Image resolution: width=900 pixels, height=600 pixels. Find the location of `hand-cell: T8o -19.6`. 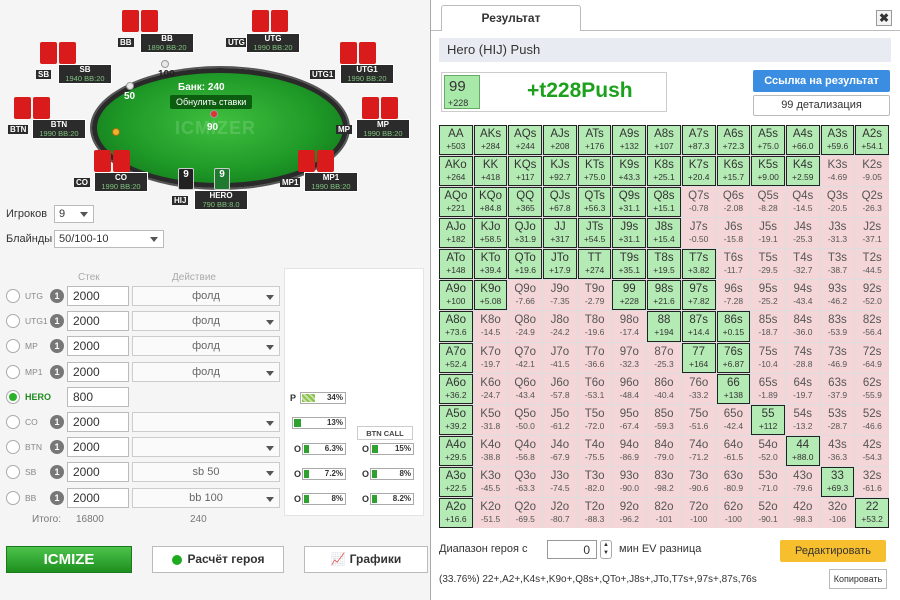

hand-cell: T8o -19.6 is located at coordinates (594, 326).